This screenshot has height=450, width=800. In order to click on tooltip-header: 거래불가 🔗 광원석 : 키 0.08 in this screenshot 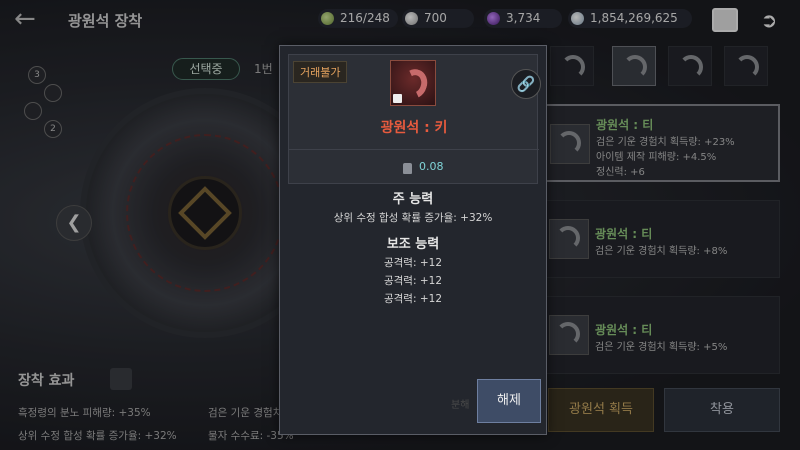, I will do `click(414, 119)`.